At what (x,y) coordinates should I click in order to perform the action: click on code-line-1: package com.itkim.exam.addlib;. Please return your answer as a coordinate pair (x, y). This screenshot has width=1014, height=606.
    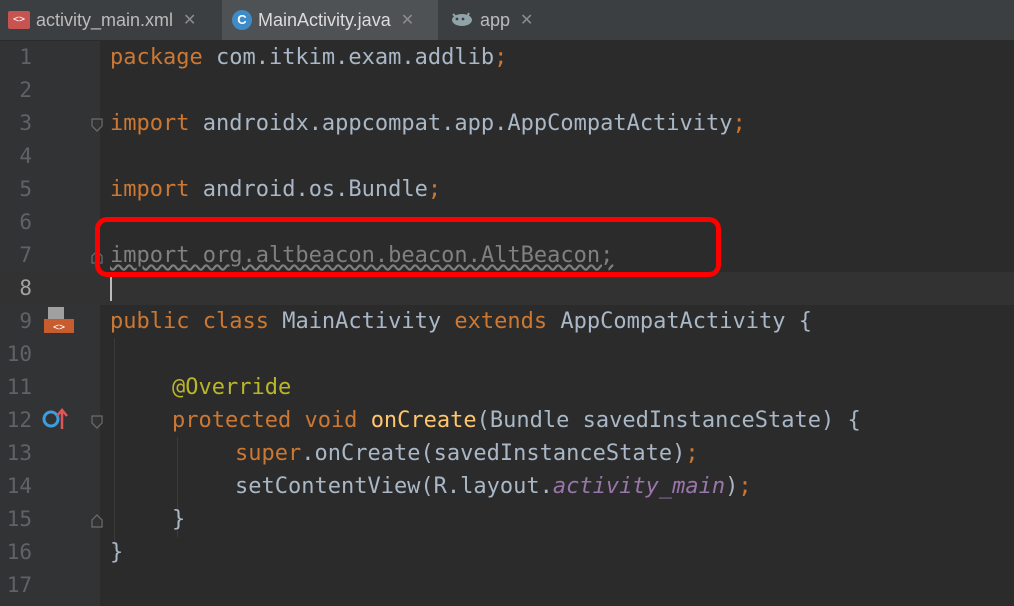
    Looking at the image, I should click on (309, 57).